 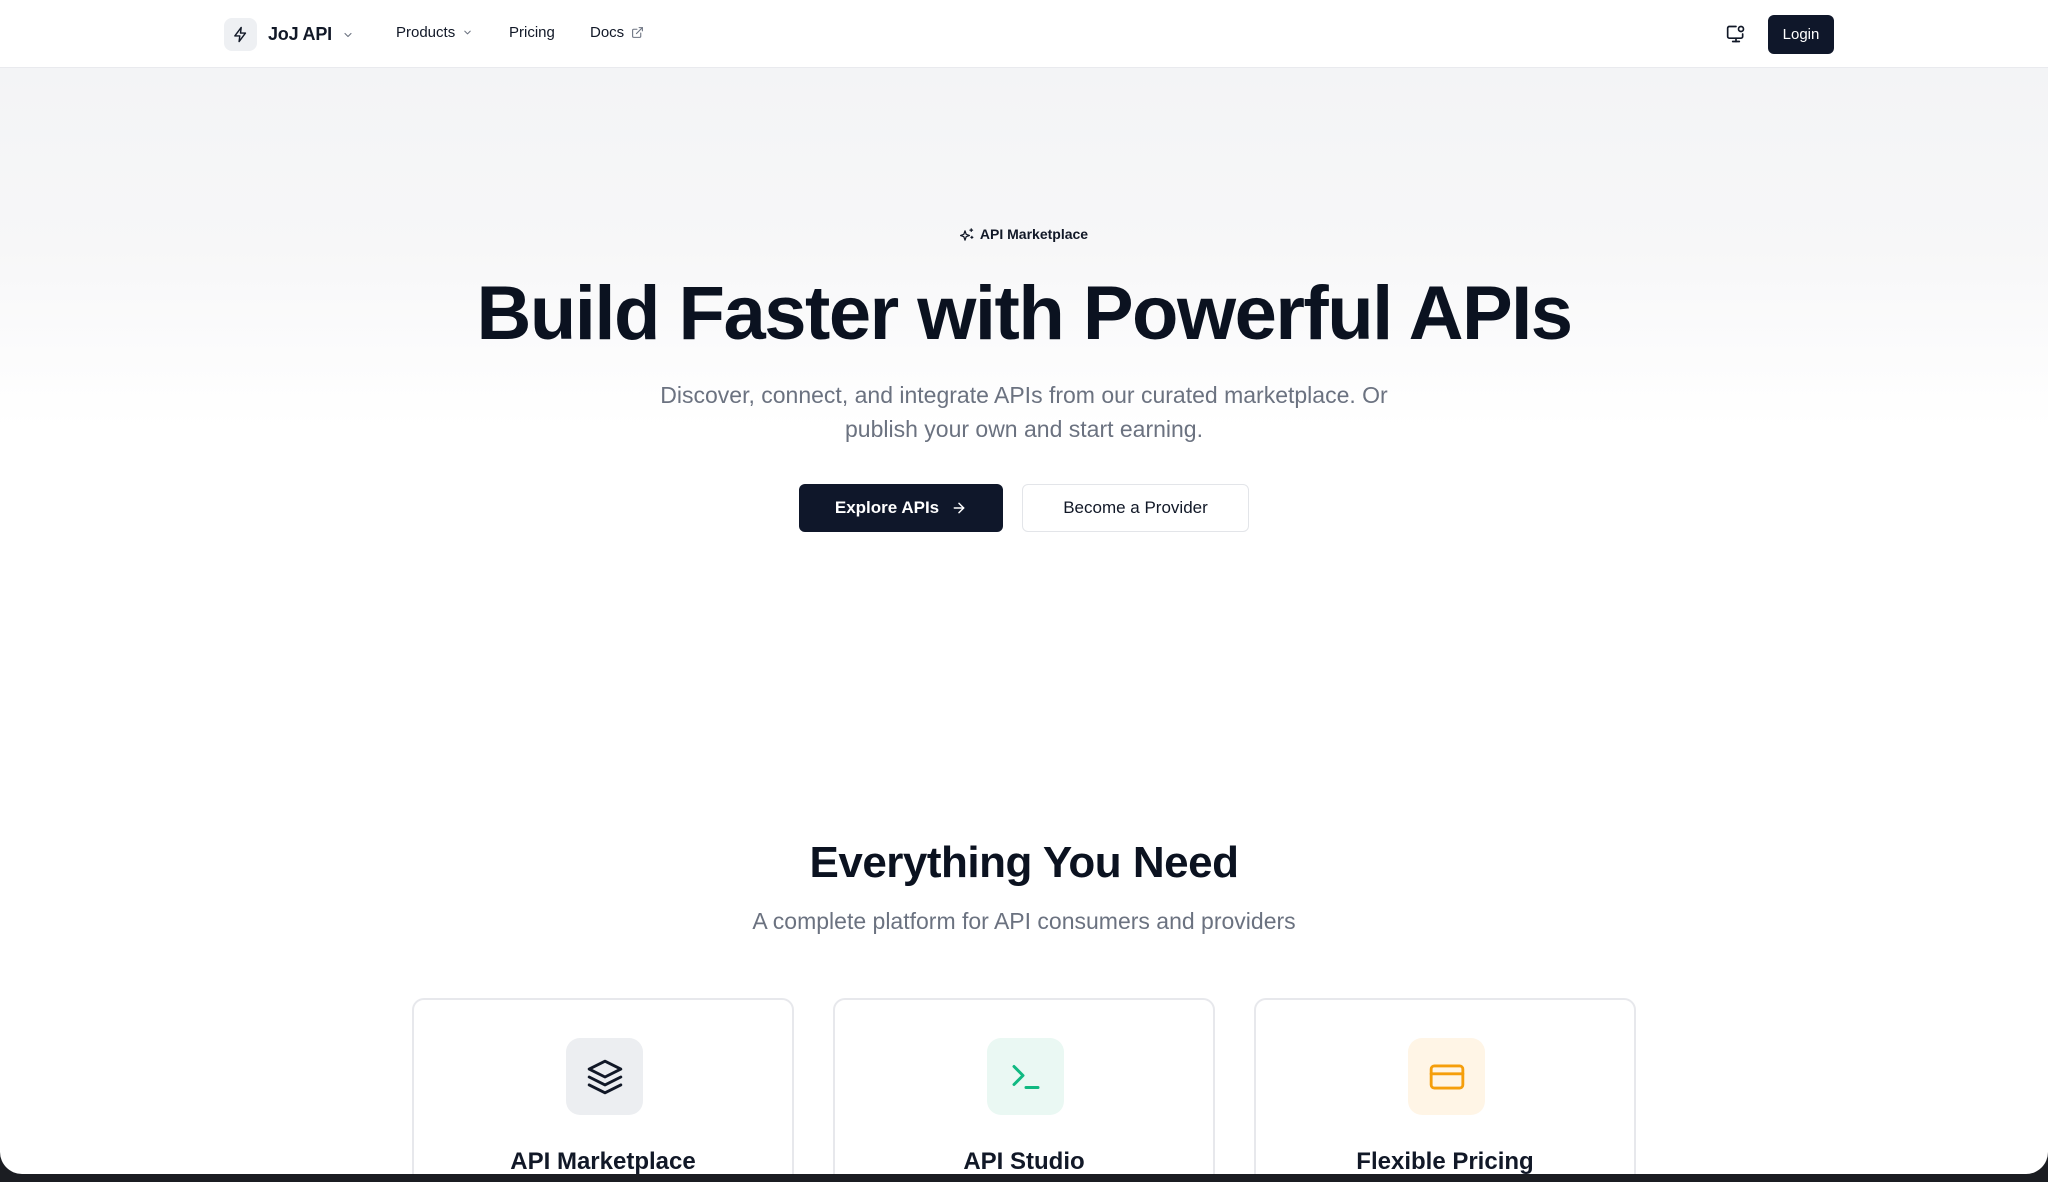 What do you see at coordinates (1801, 34) in the screenshot?
I see `login-button: Login` at bounding box center [1801, 34].